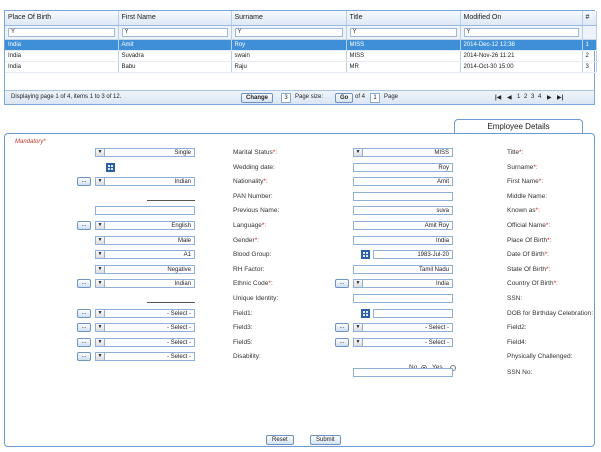  I want to click on field5-label-text: Field5, so click(242, 342).